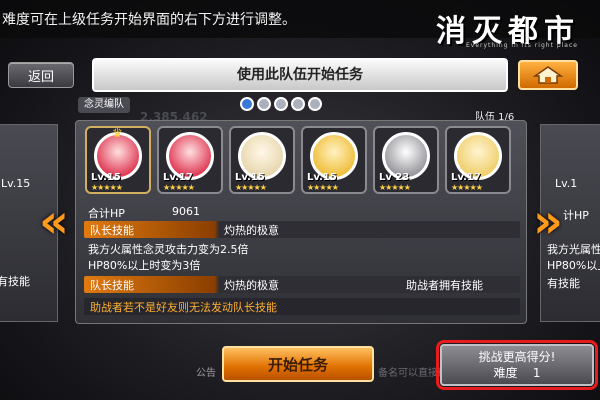  I want to click on back-button-label: 返回, so click(40, 77).